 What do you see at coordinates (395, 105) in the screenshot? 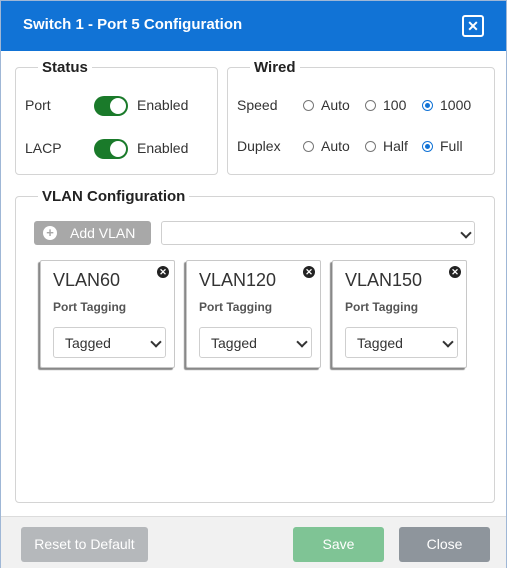
I see `speed-100-label: 100` at bounding box center [395, 105].